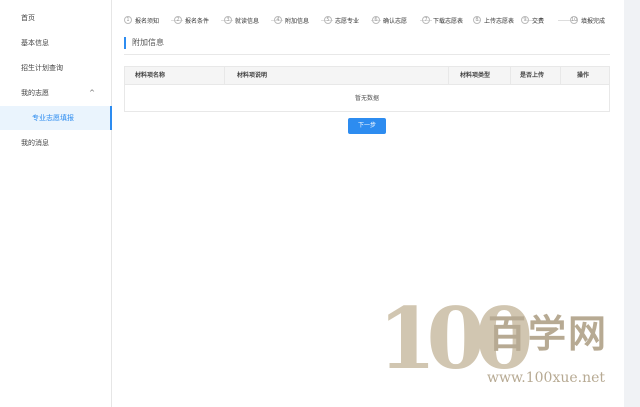 The height and width of the screenshot is (407, 640). Describe the element at coordinates (367, 89) in the screenshot. I see `materials-table: 材料项名称 材料项说明 材料项类型 是否上传 操作 暂无数据` at that location.